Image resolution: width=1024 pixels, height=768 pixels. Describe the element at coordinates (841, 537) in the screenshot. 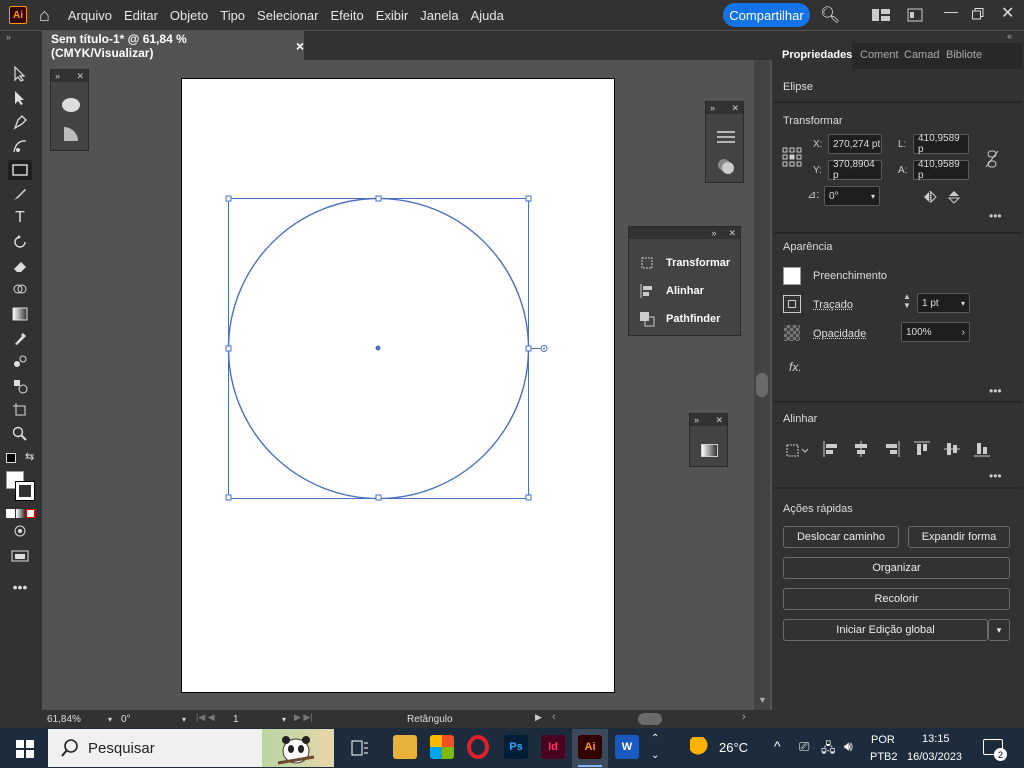

I see `offset-path-button: Deslocar caminho` at that location.